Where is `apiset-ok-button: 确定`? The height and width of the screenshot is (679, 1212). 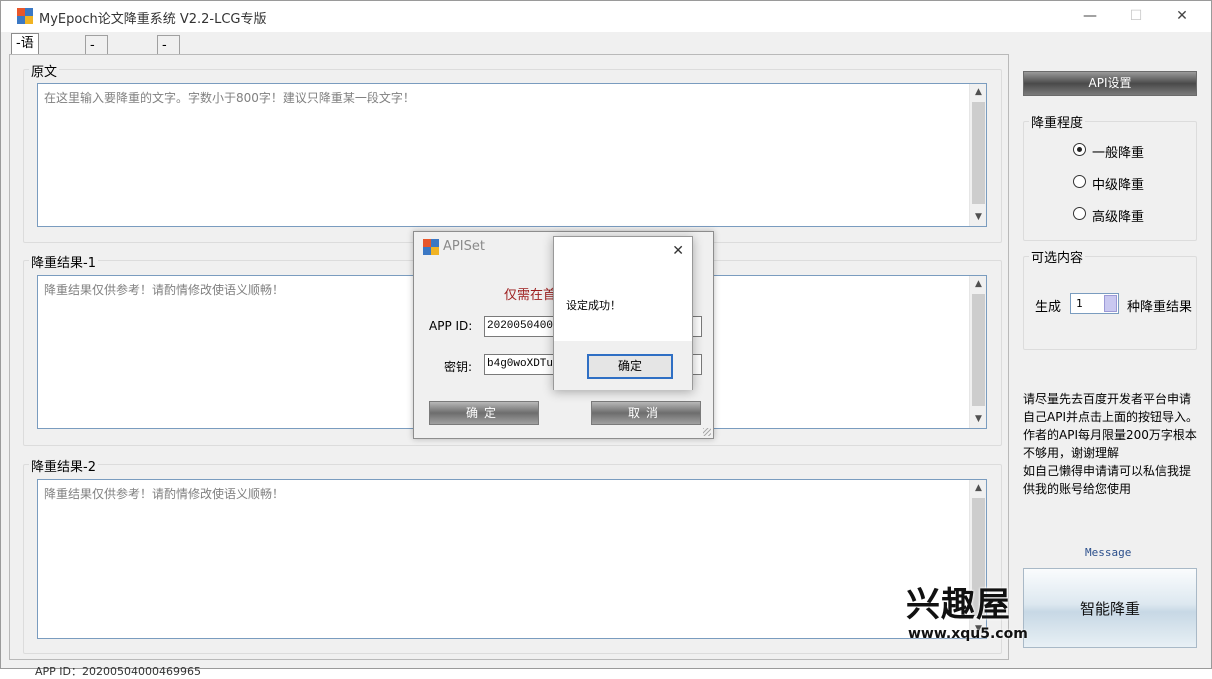
apiset-ok-button: 确定 is located at coordinates (484, 413).